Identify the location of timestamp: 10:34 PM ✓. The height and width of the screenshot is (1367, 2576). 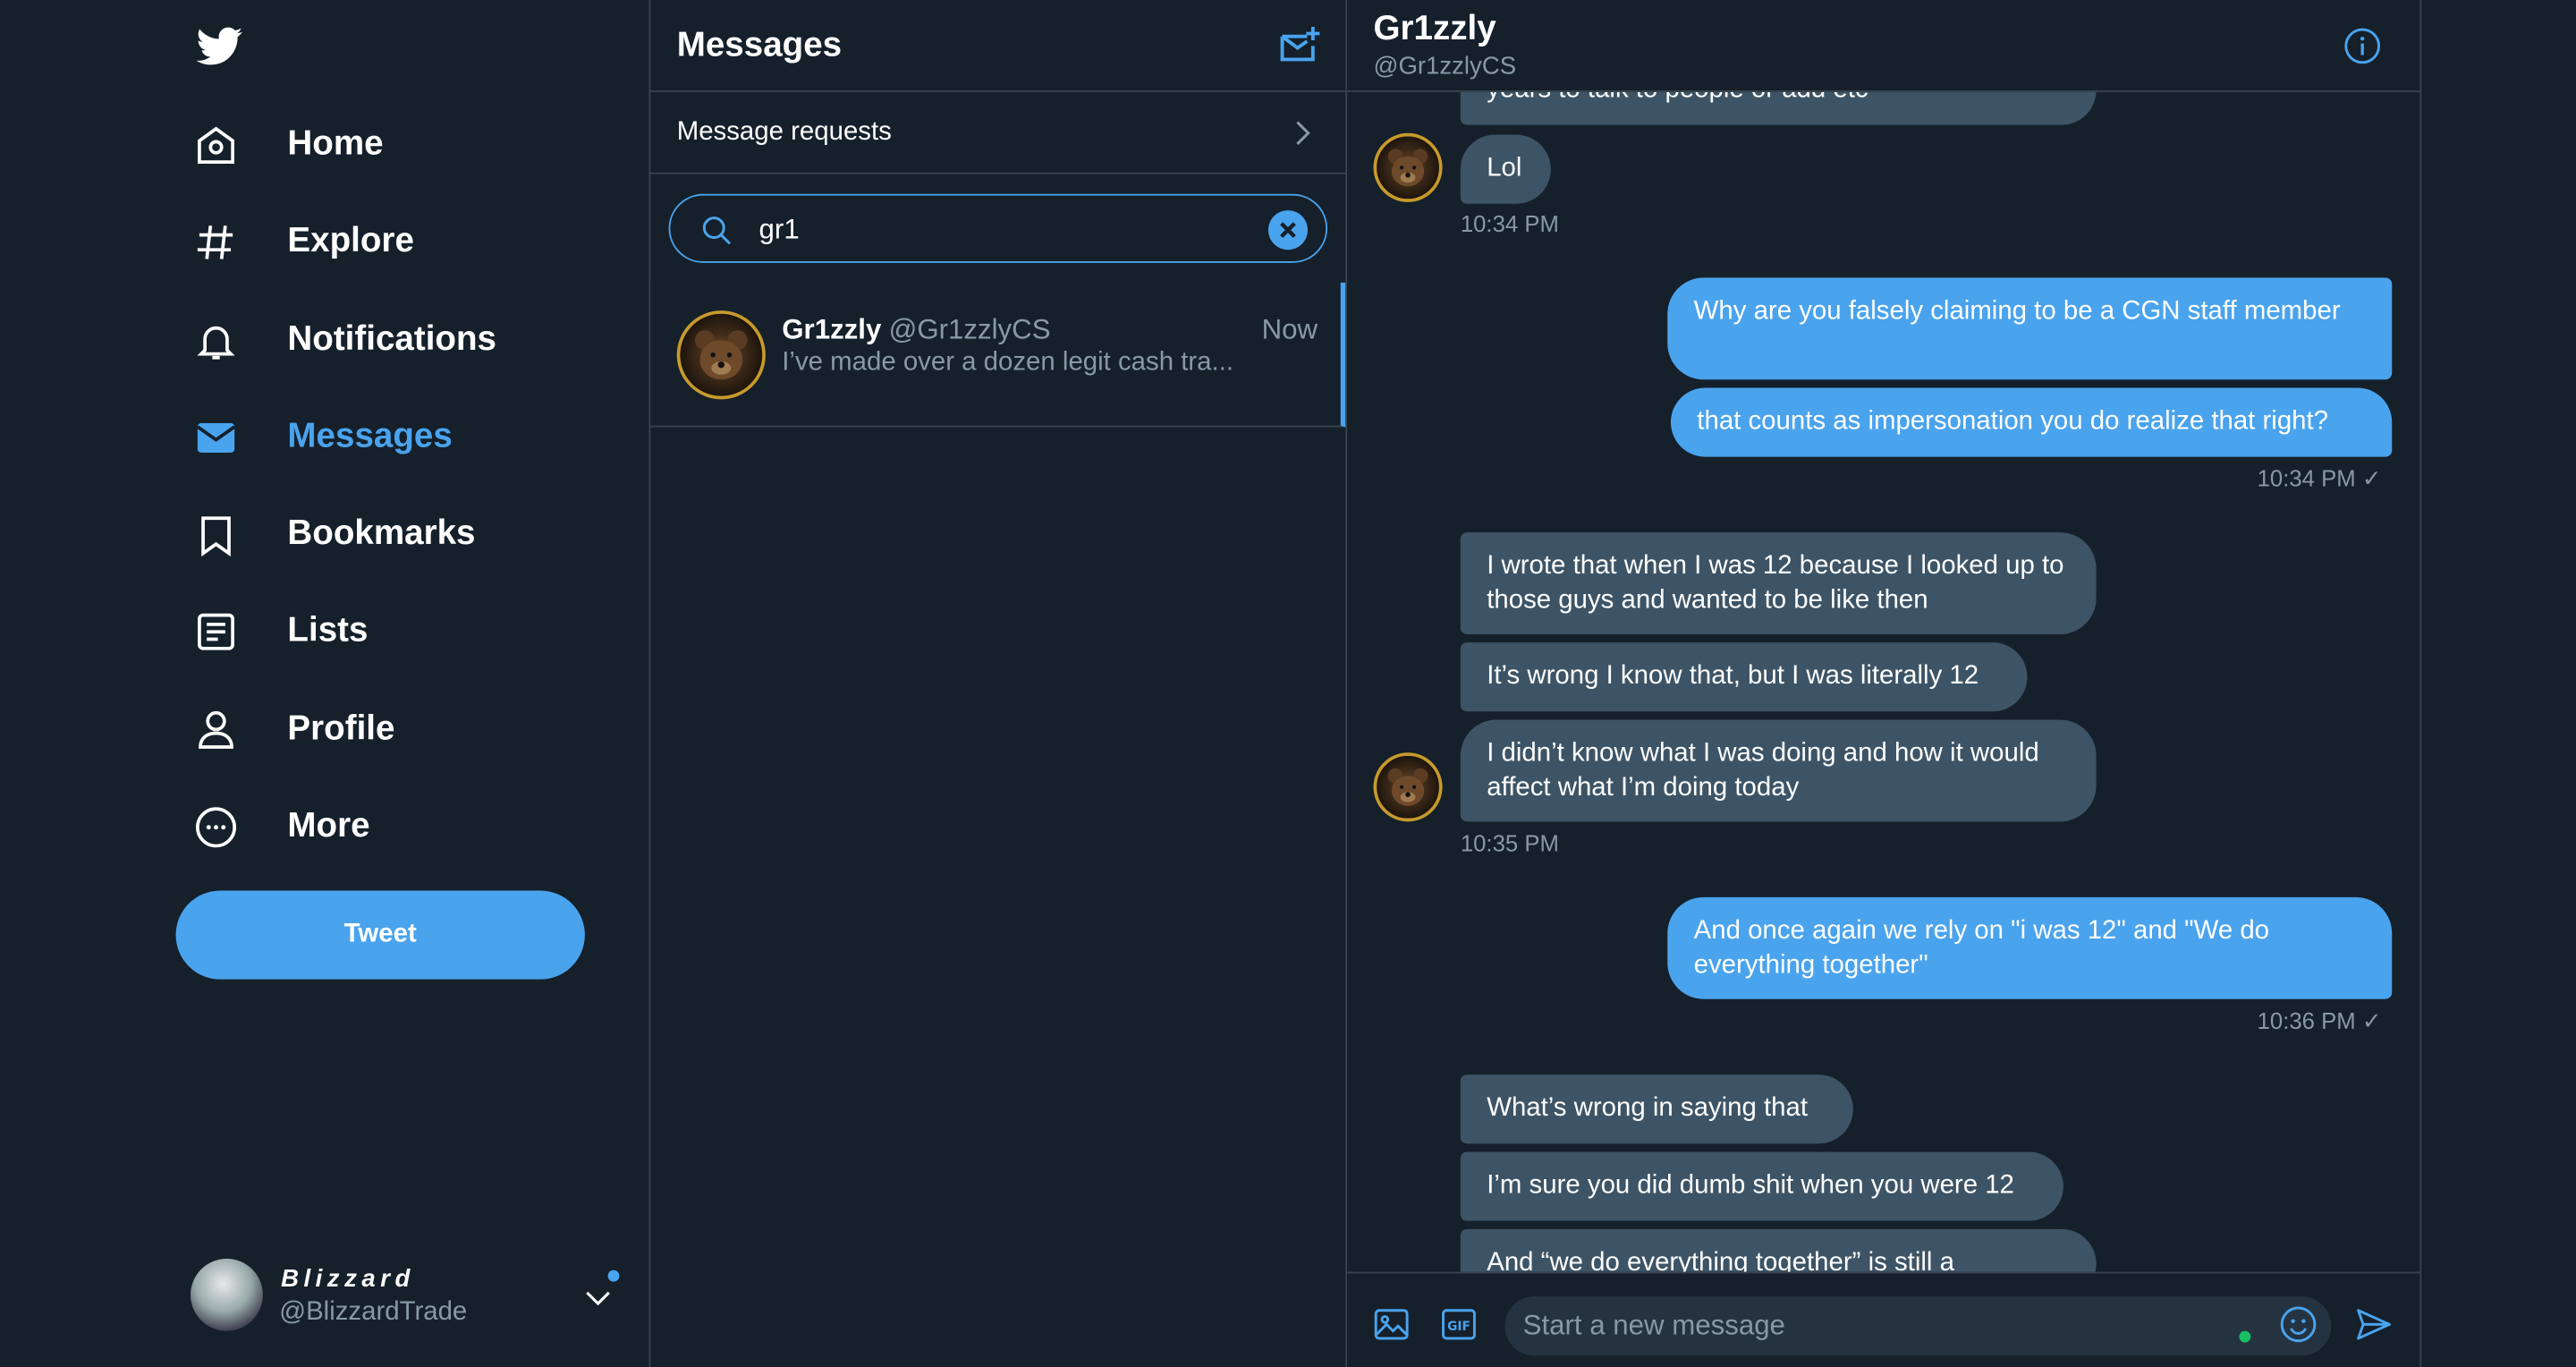
(2319, 478).